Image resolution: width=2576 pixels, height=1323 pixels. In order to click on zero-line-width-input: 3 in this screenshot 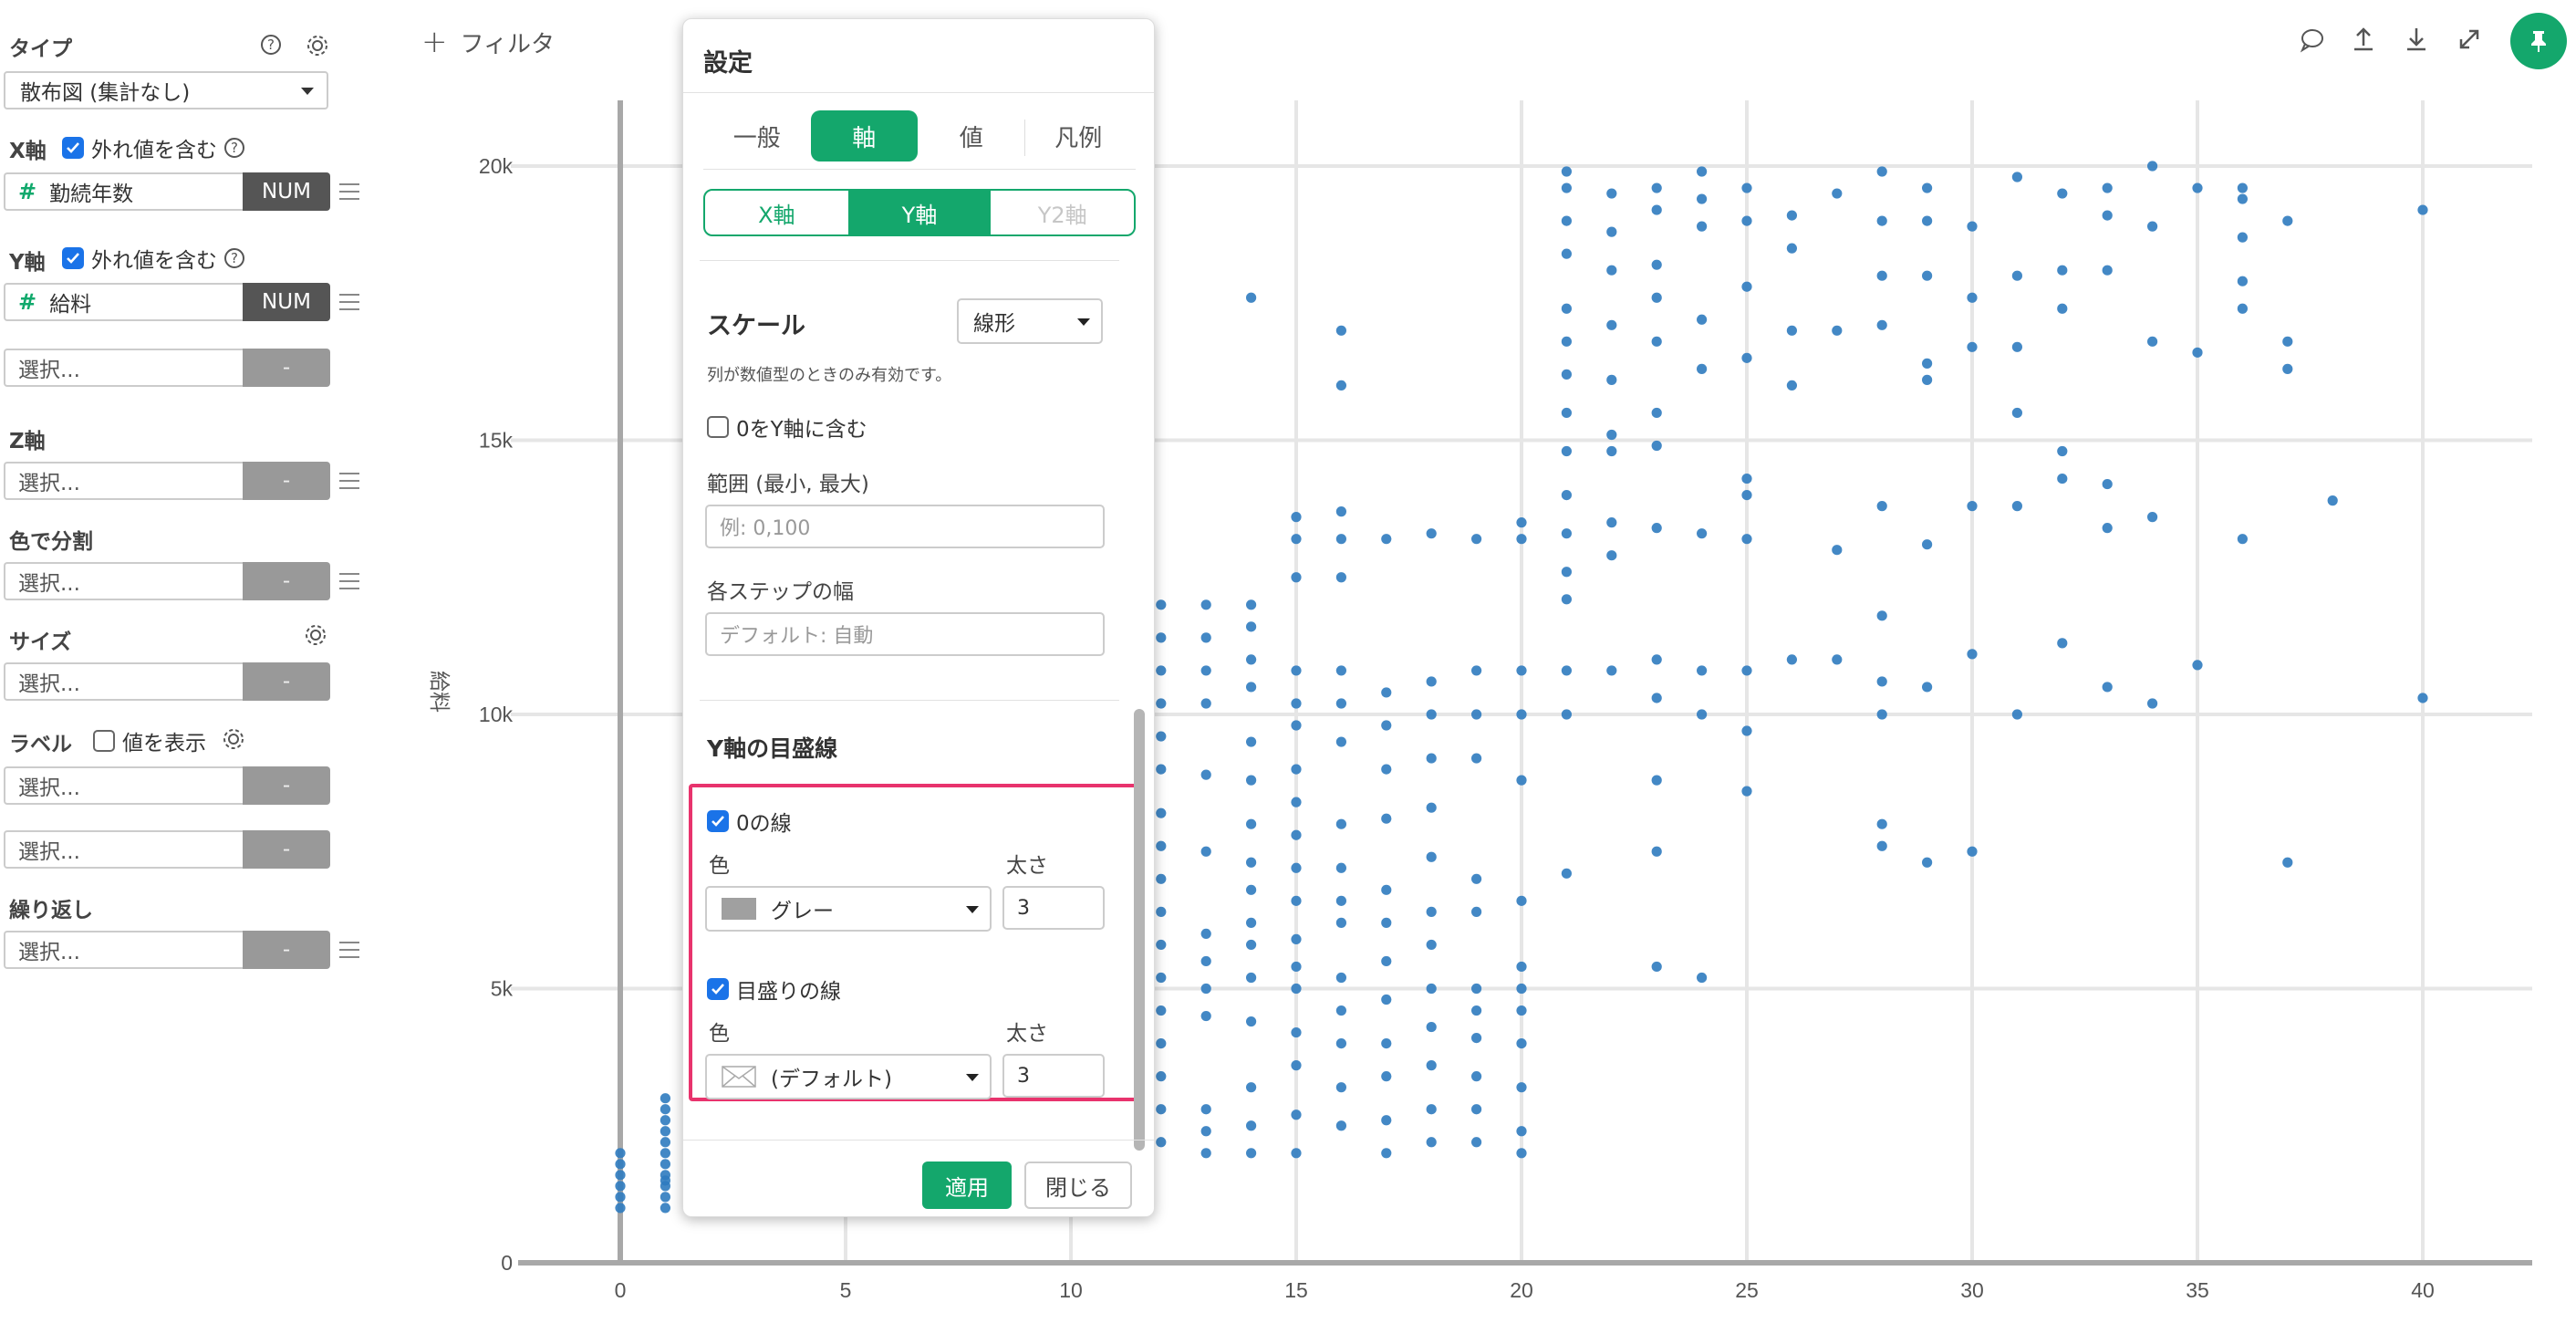, I will do `click(1053, 908)`.